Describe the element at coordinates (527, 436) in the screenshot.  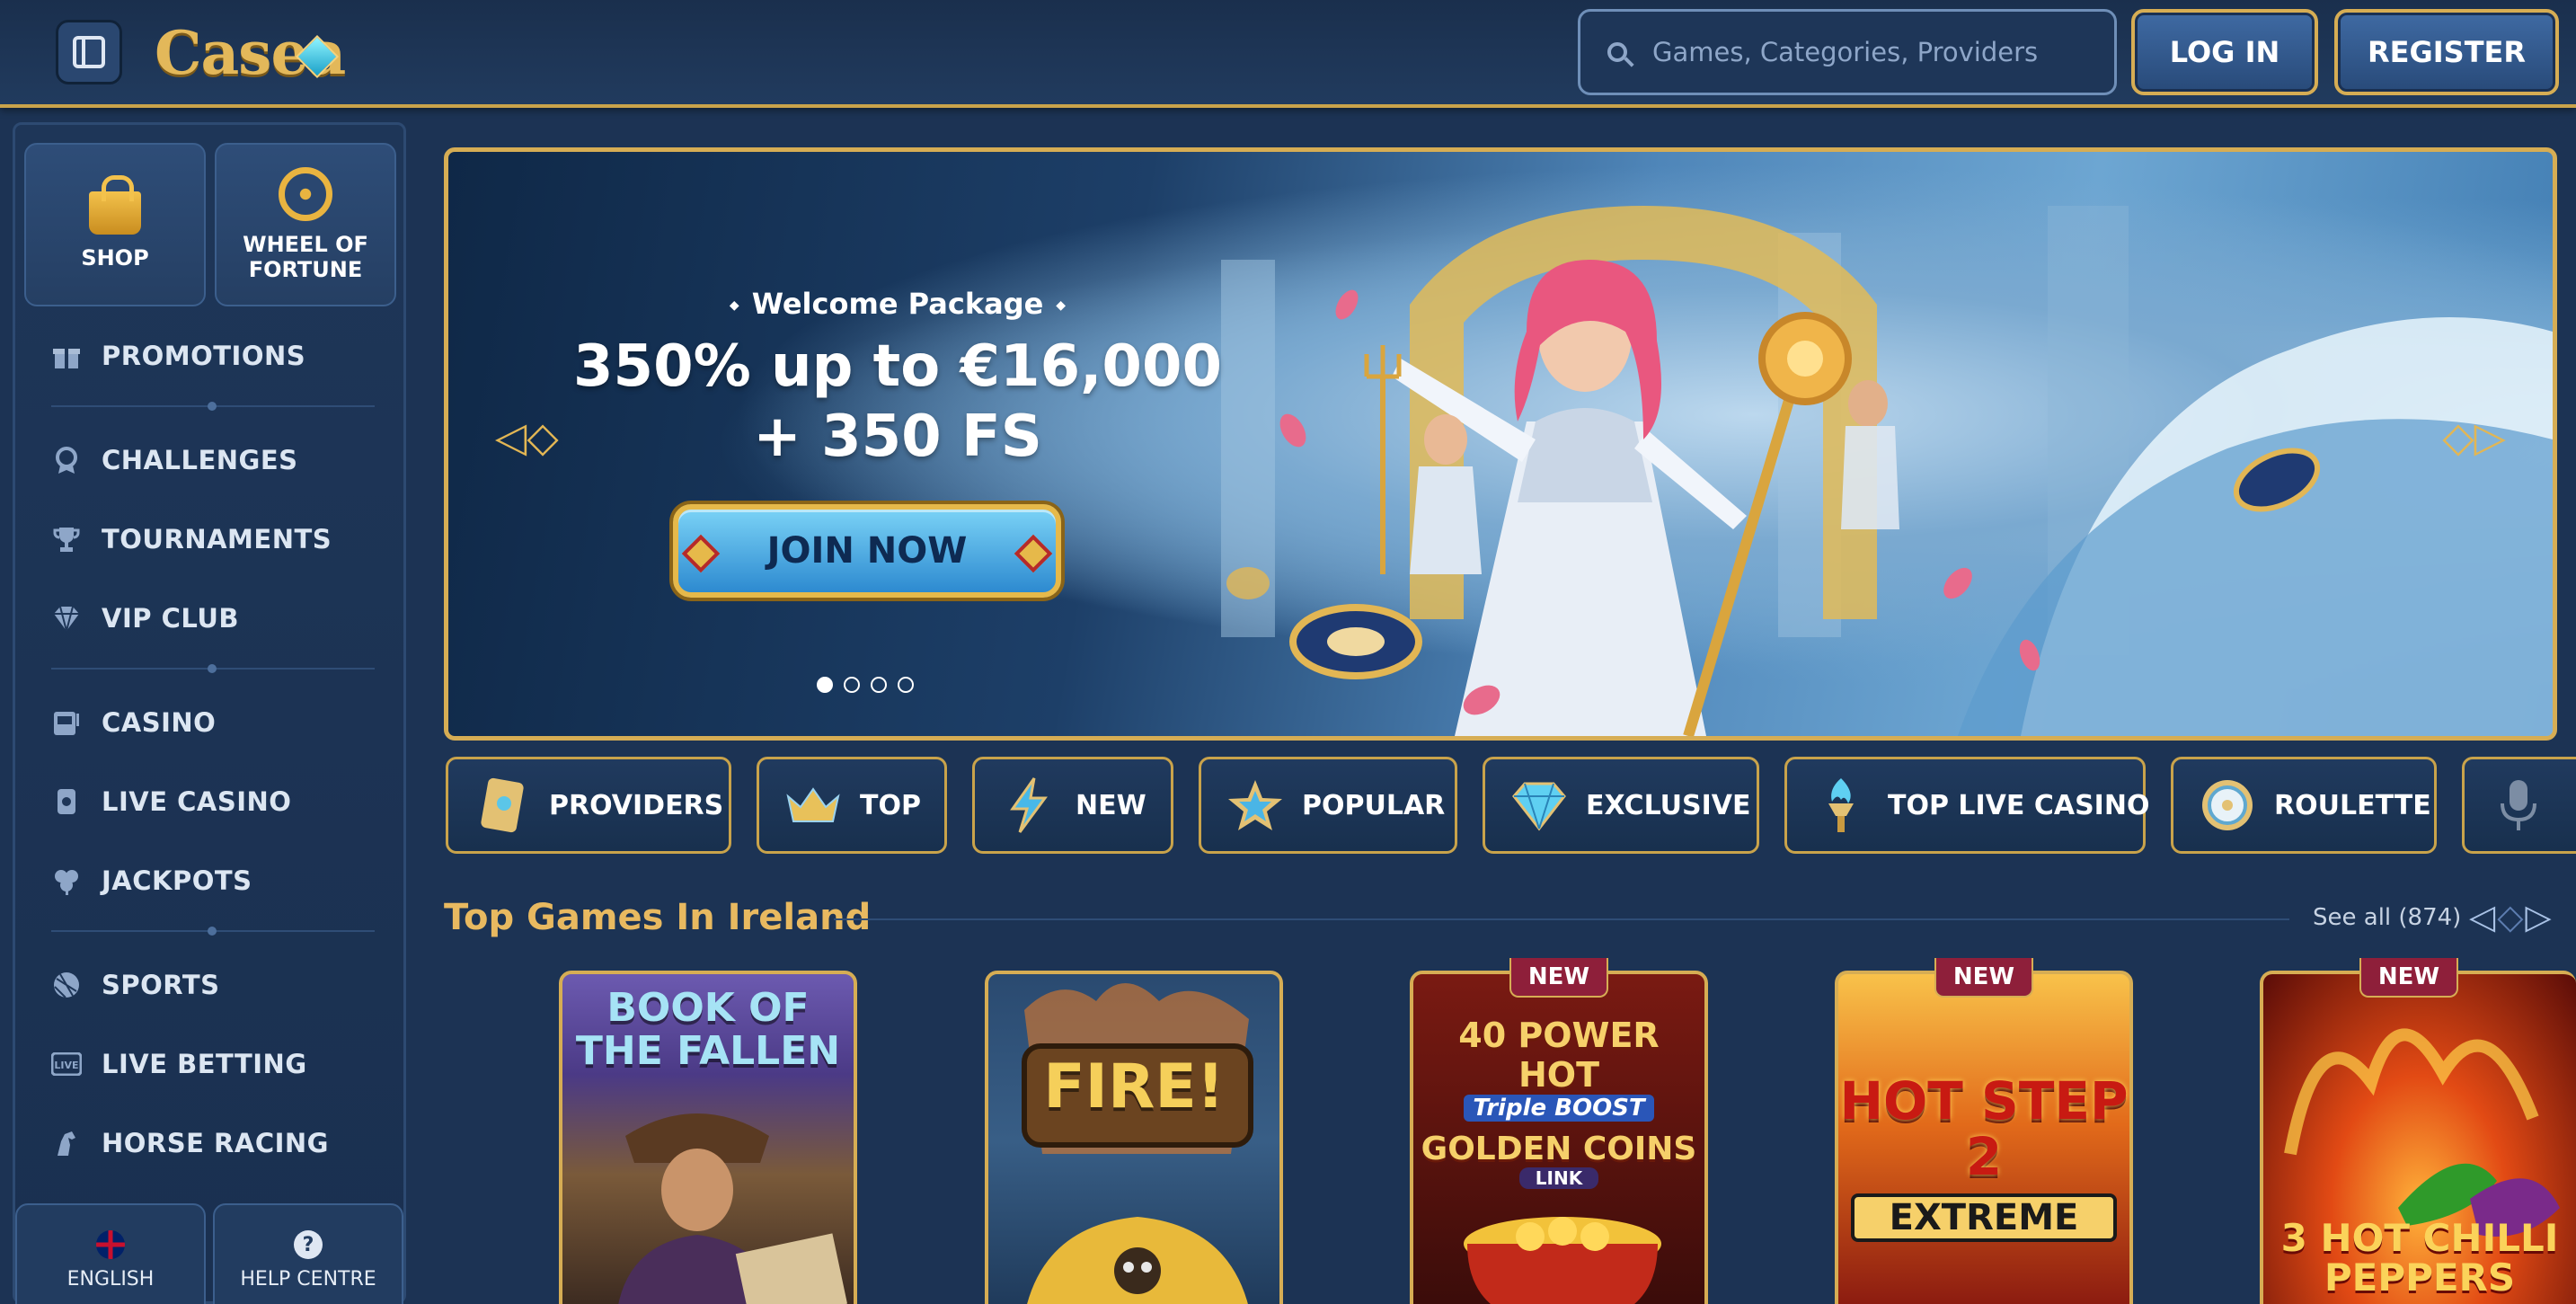
I see `hero-prev-arrow-icon: ◁◇` at that location.